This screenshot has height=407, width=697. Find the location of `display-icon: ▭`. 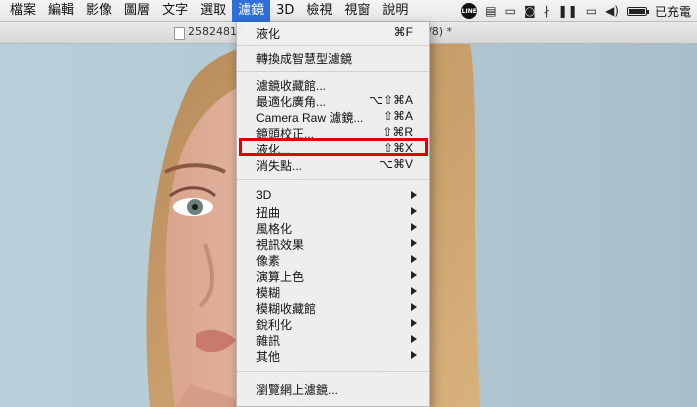

display-icon: ▭ is located at coordinates (510, 11).